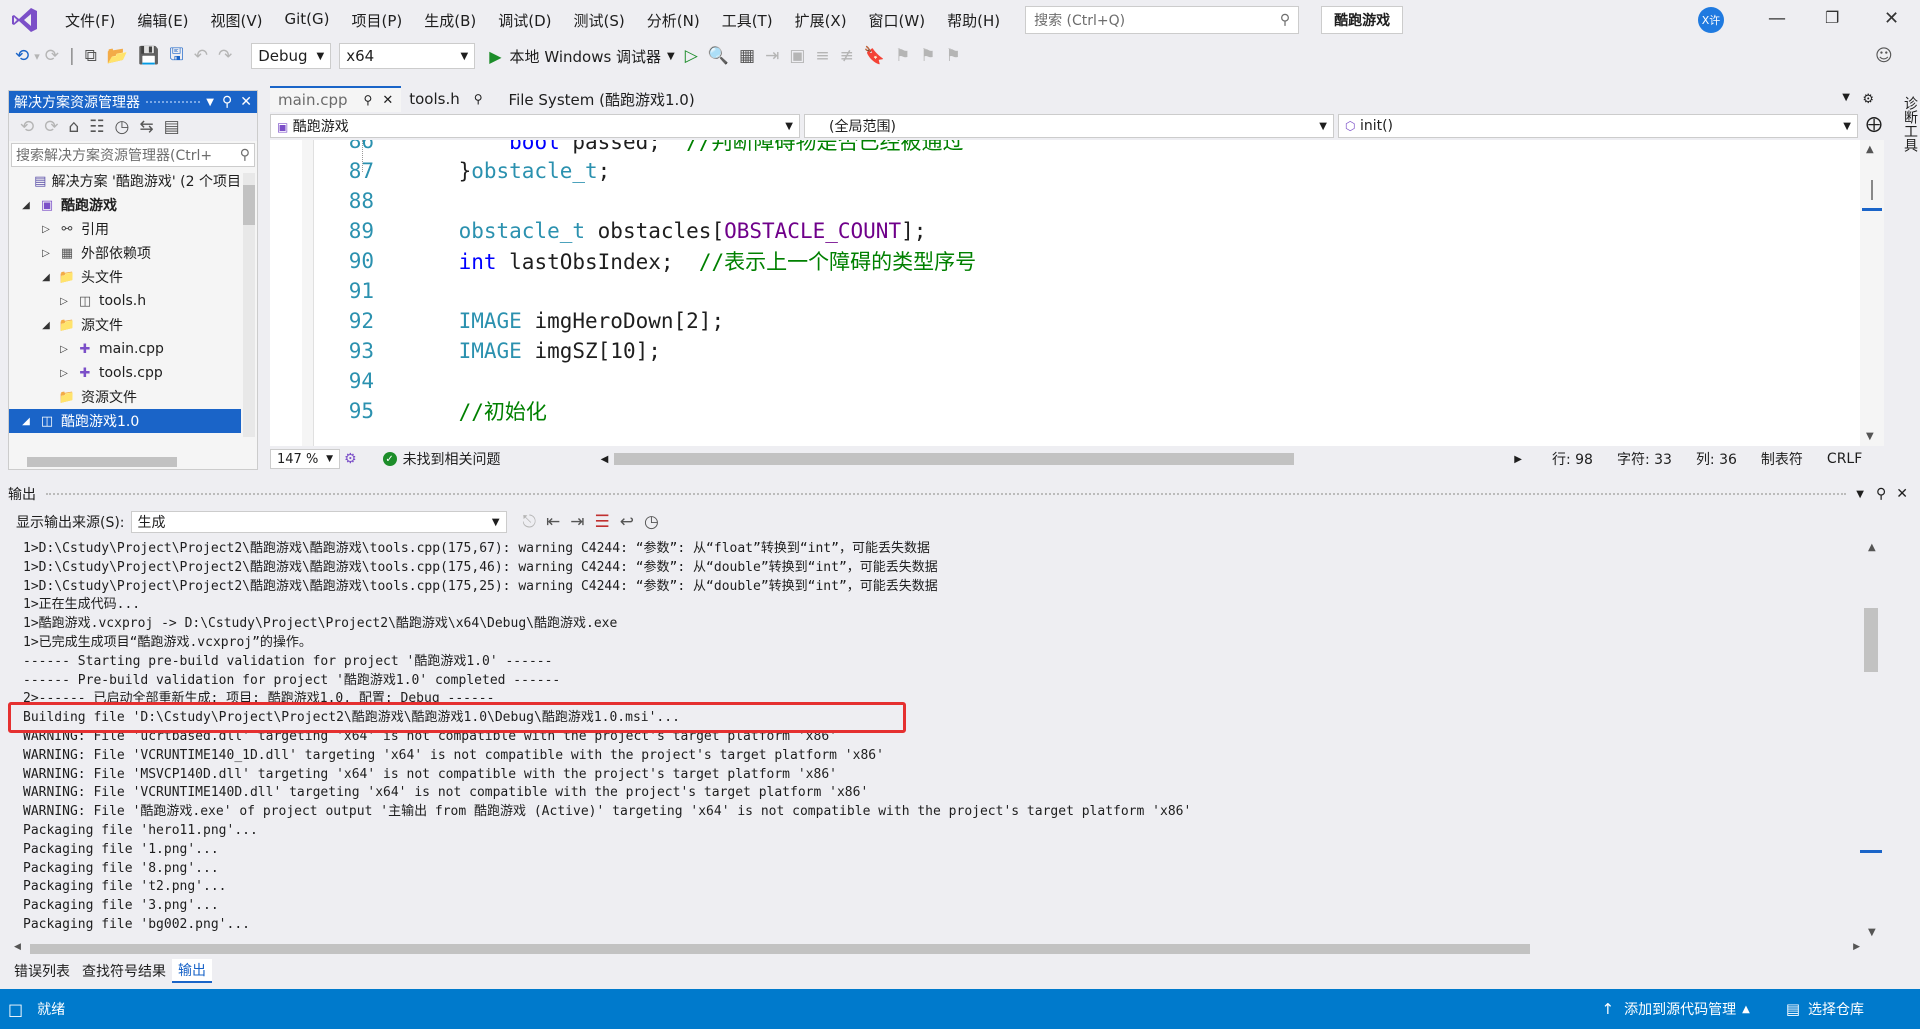 The width and height of the screenshot is (1920, 1029). Describe the element at coordinates (954, 459) in the screenshot. I see `editor-hscrollbar-thumb` at that location.